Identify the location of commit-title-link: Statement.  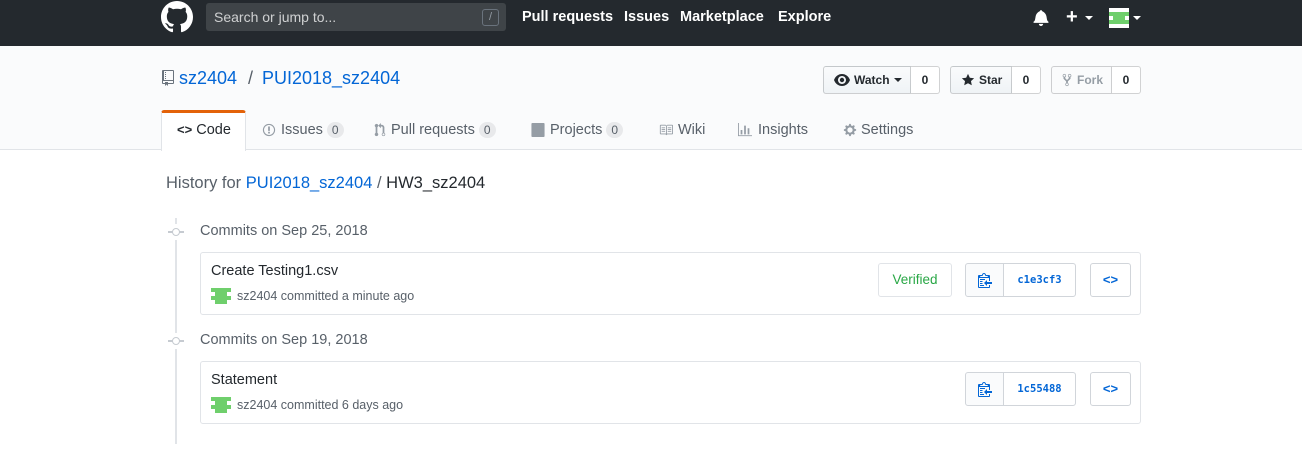
(244, 380).